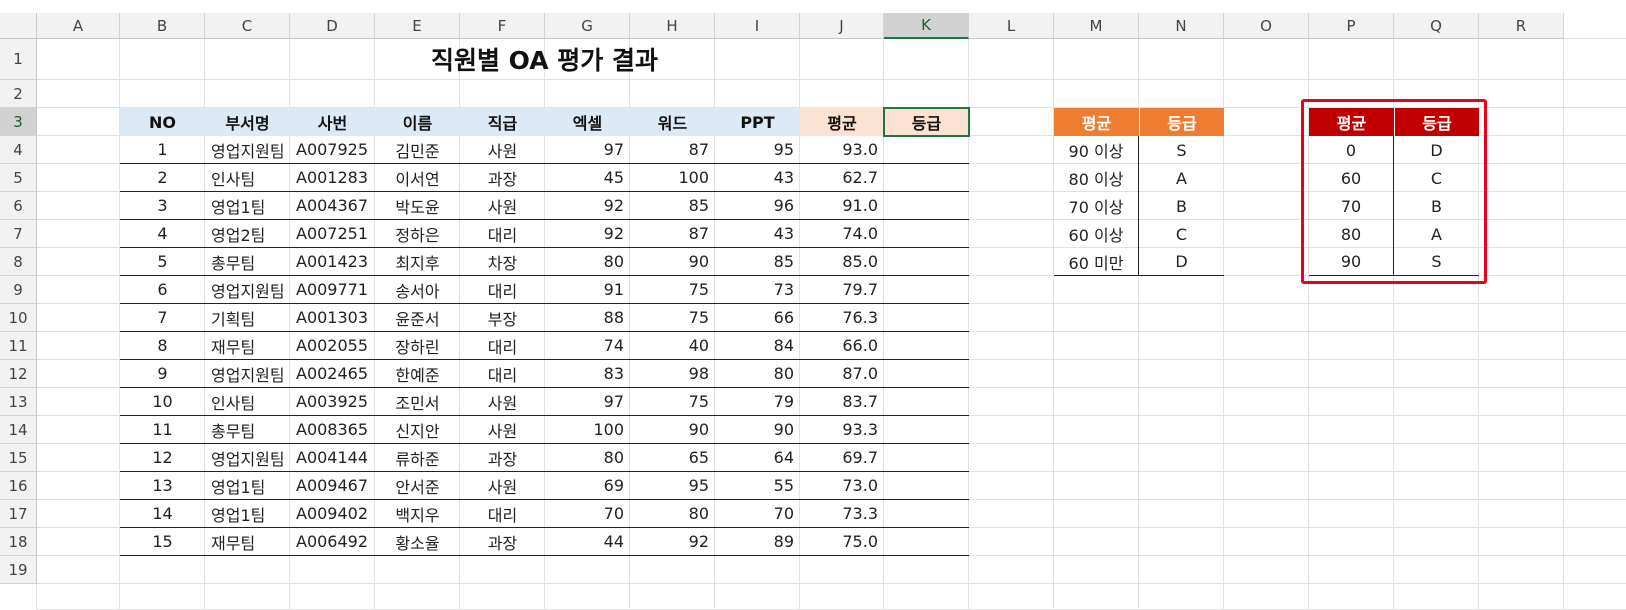 The width and height of the screenshot is (1626, 610). Describe the element at coordinates (1096, 122) in the screenshot. I see `grade-table-1-header: 평균` at that location.